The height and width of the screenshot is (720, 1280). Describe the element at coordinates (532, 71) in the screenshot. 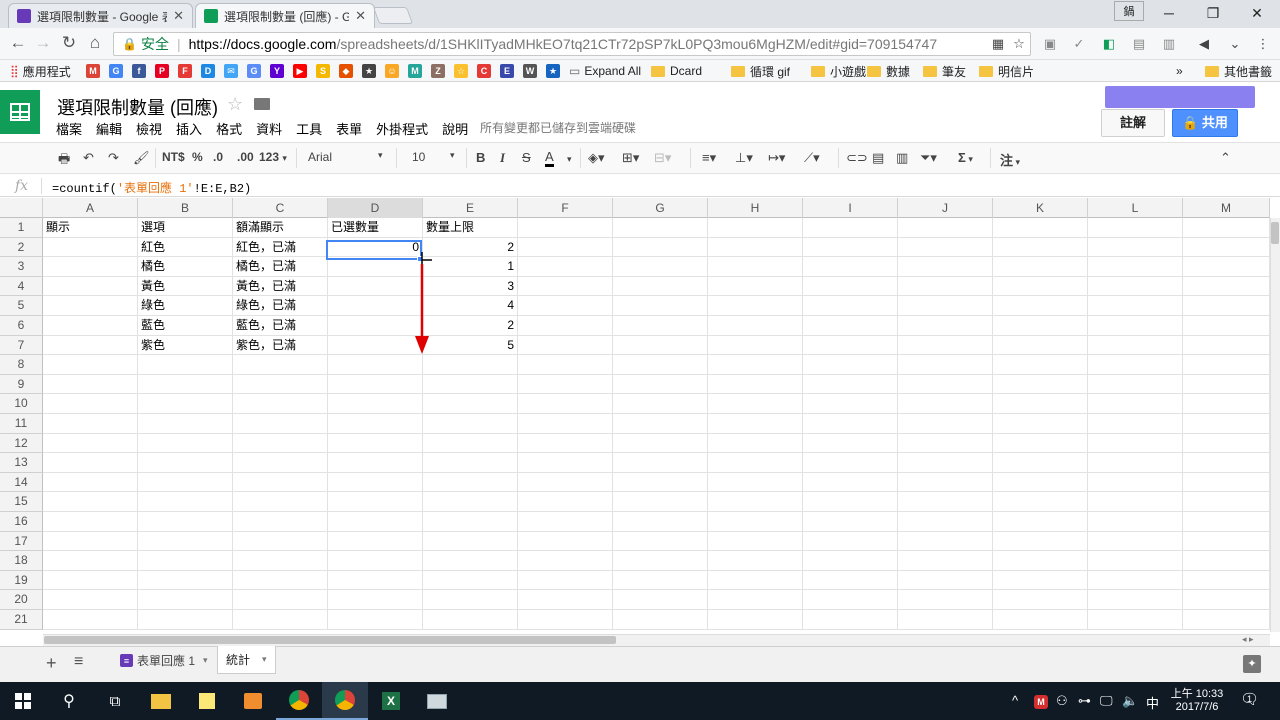

I see `bookmark-item: W` at that location.